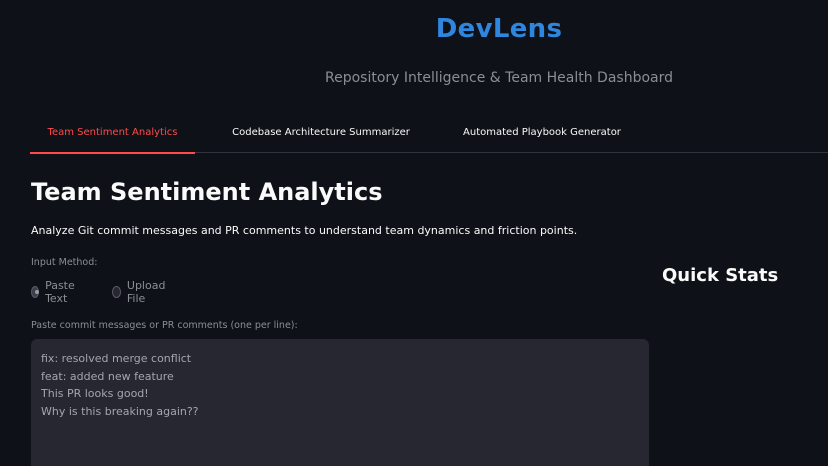 The height and width of the screenshot is (466, 828). What do you see at coordinates (116, 292) in the screenshot?
I see `radio-unchecked-icon` at bounding box center [116, 292].